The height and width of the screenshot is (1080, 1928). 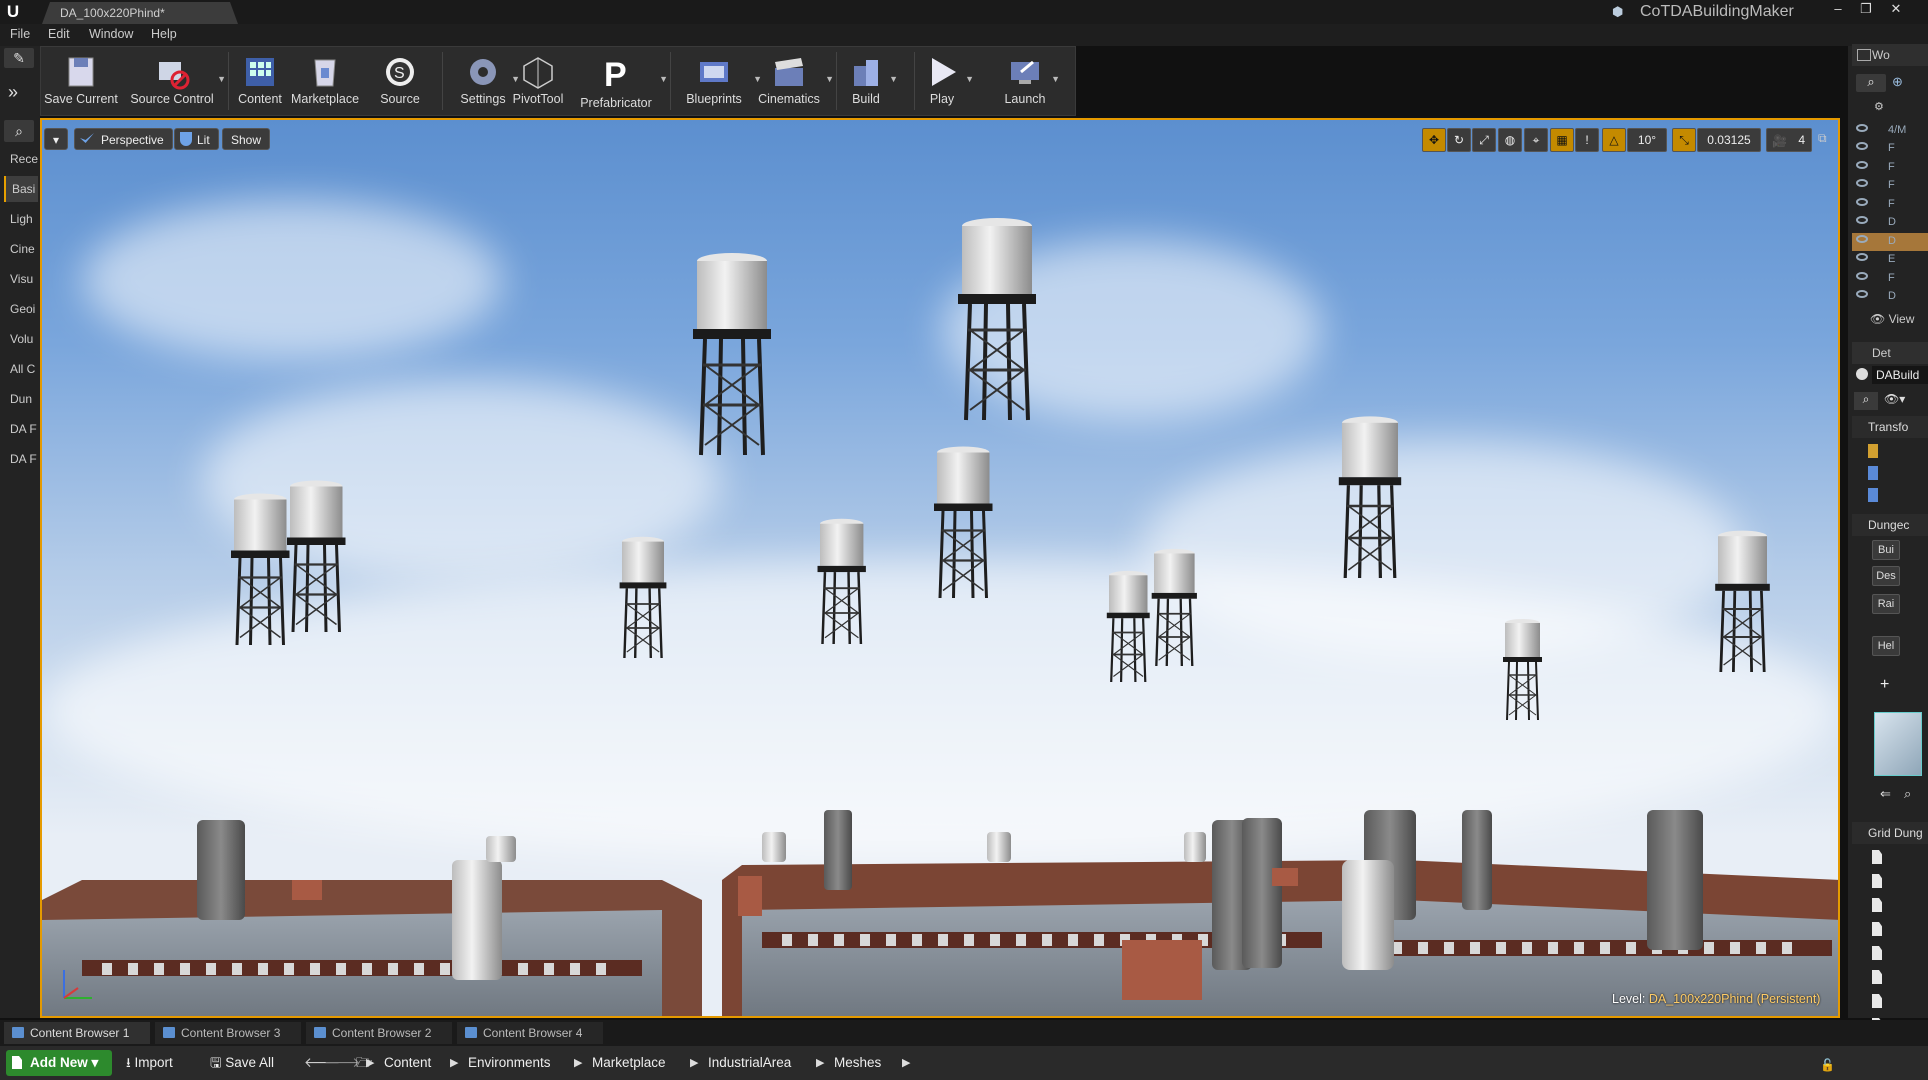 I want to click on import-button: ⭳ Import, so click(x=149, y=1063).